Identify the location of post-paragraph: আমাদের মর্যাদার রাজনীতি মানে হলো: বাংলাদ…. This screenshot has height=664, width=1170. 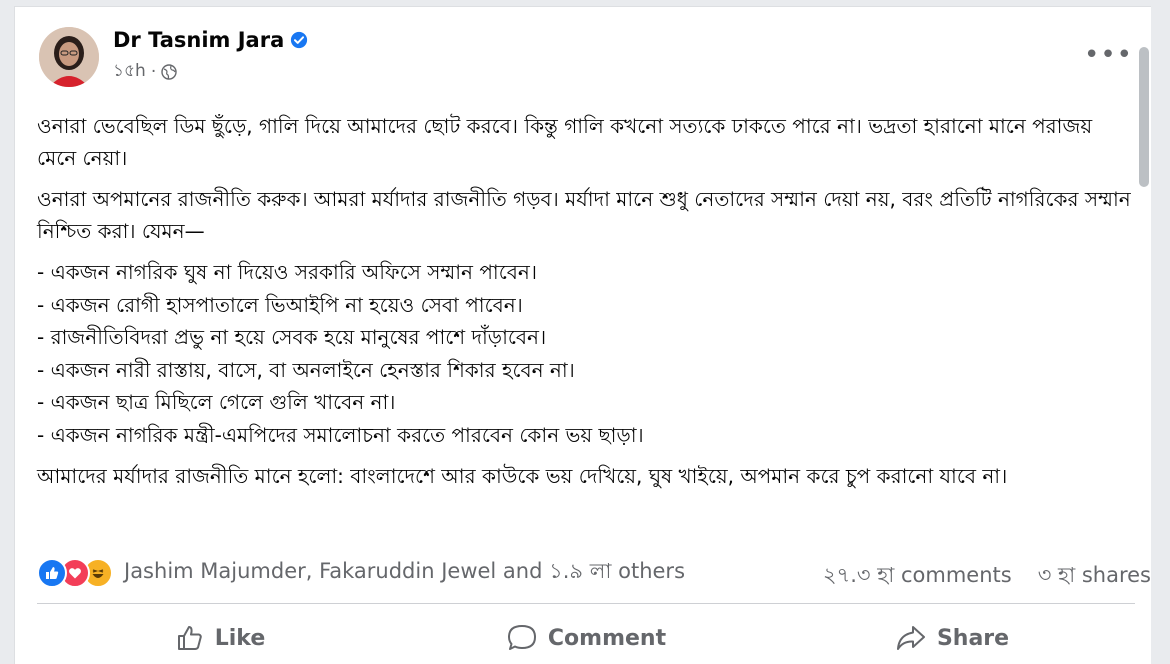
(522, 476).